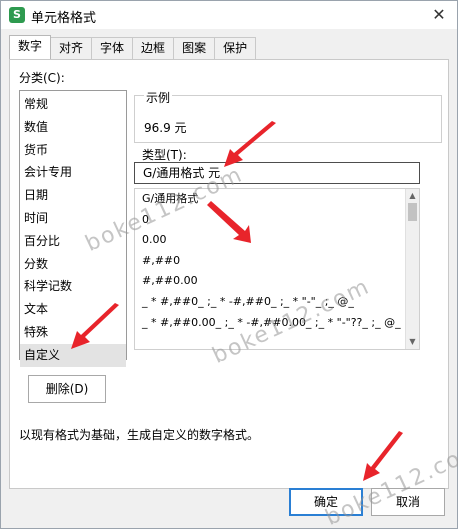  Describe the element at coordinates (67, 389) in the screenshot. I see `delete-button: 删除(D)` at that location.